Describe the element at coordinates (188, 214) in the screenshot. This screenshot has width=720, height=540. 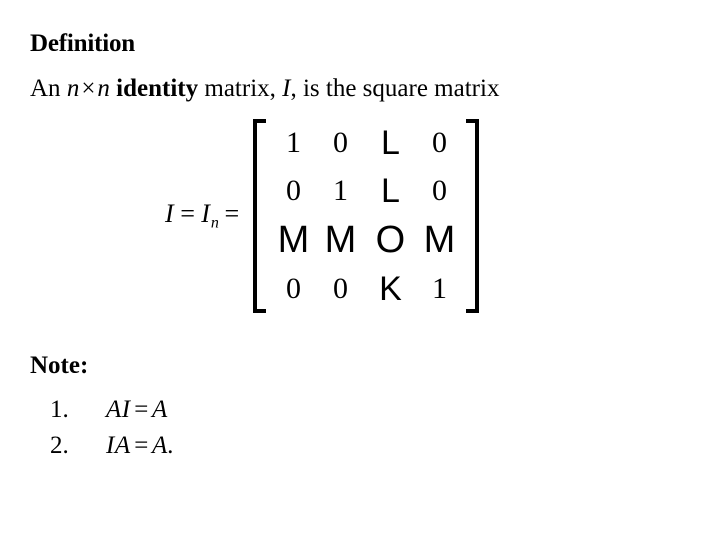
I see `equals-sign-first: =` at that location.